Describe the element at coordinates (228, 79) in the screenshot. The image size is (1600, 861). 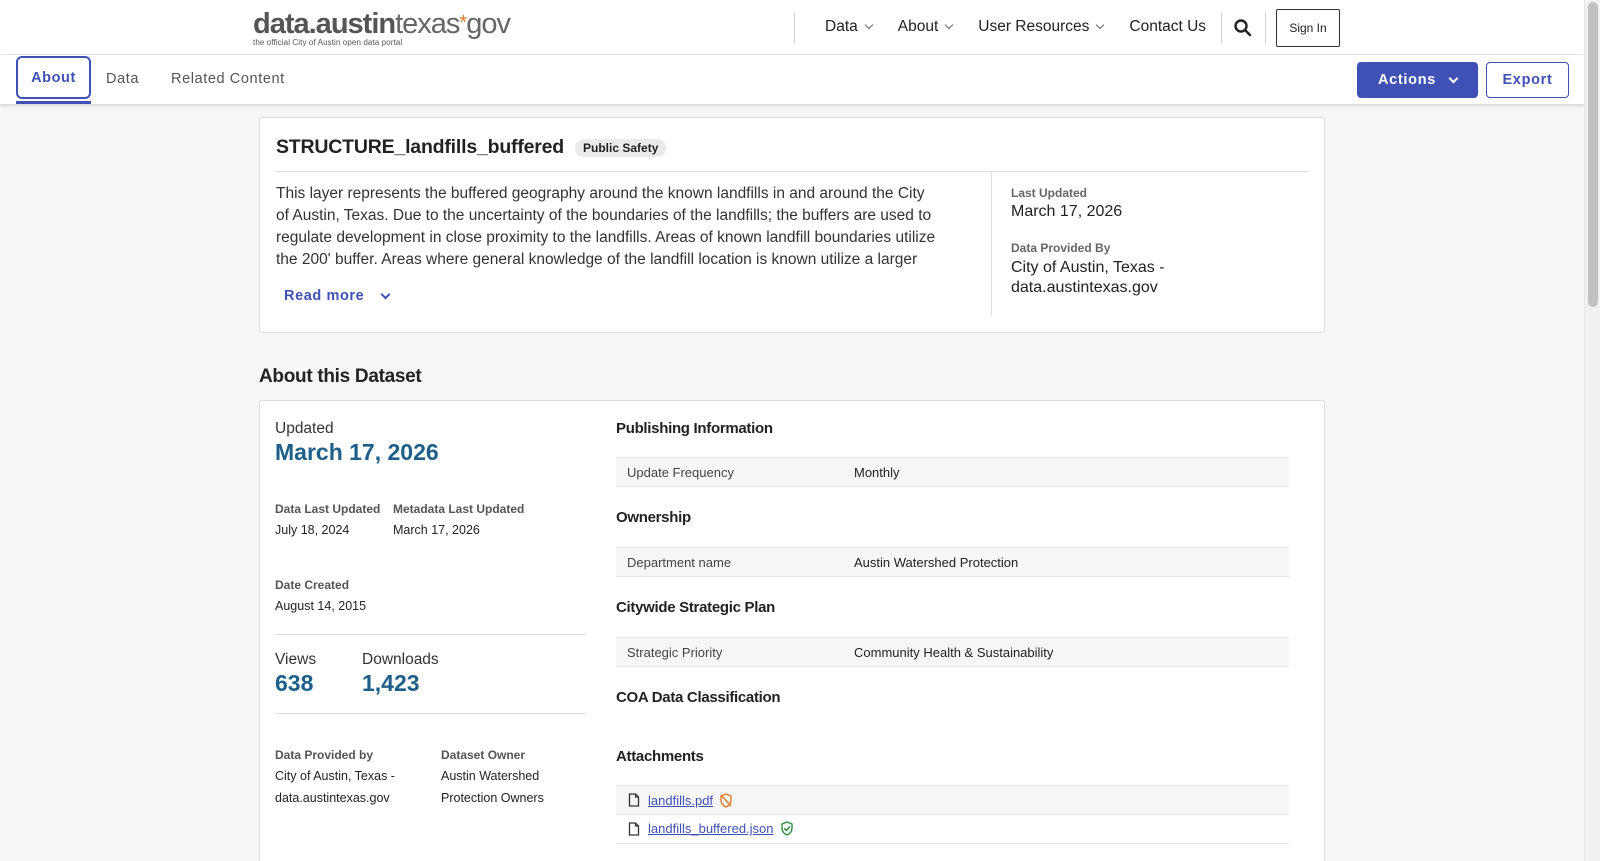
I see `tab-related-content: Related Content` at that location.